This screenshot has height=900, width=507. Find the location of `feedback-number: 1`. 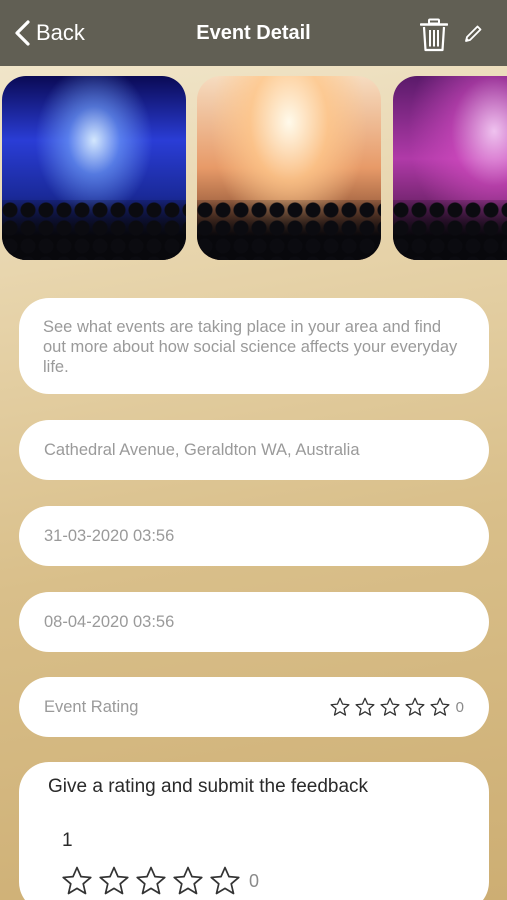

feedback-number: 1 is located at coordinates (67, 840).